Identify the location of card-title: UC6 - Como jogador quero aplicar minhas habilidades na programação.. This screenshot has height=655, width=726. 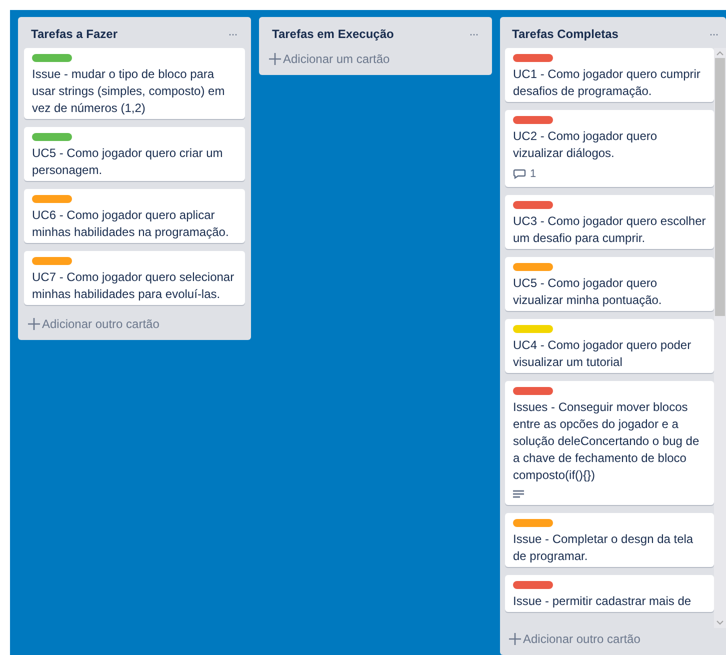
(131, 224).